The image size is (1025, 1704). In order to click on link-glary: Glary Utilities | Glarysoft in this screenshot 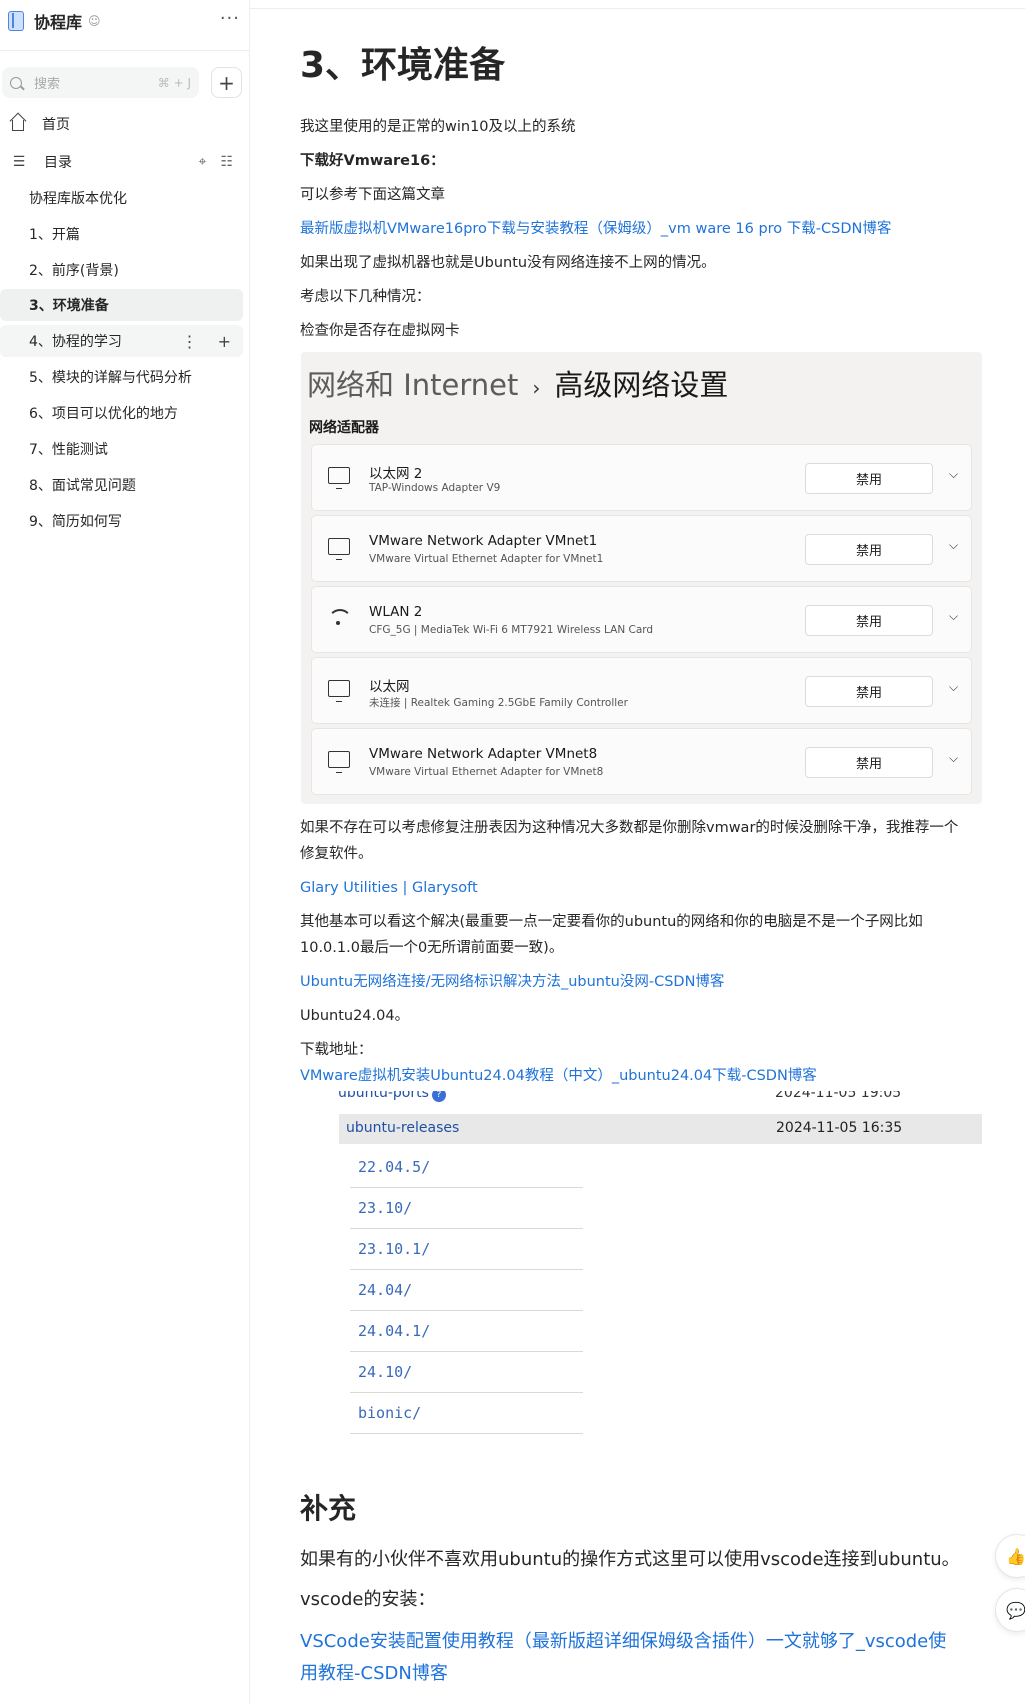, I will do `click(640, 888)`.